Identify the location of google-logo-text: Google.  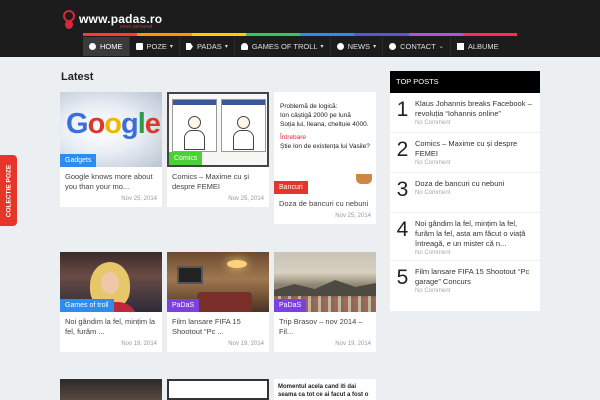
(113, 124).